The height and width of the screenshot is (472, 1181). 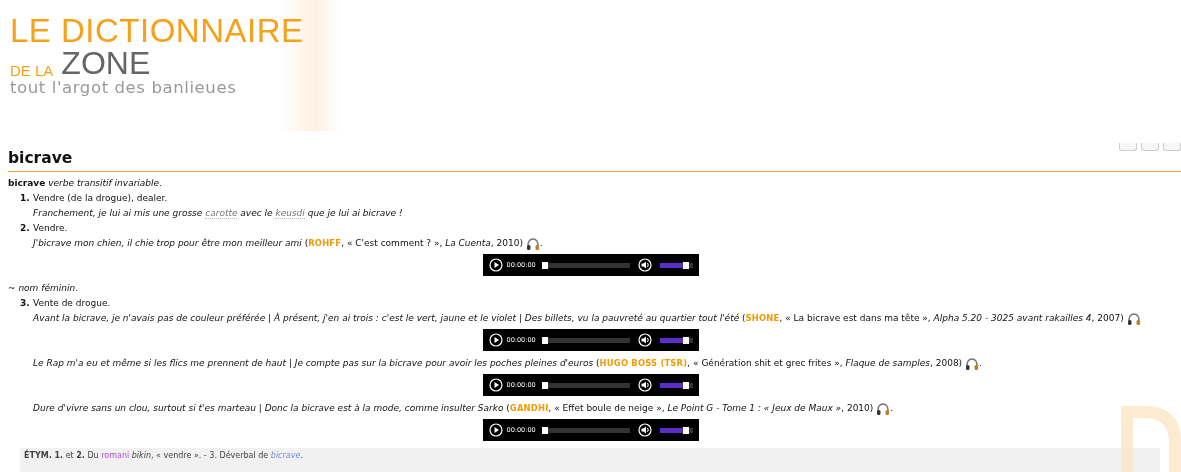 I want to click on etymology-text: ÉTYM. 1. et 2. Du romani bikin, « vendre ». - 3. Déverbal de bicrave., so click(x=163, y=456).